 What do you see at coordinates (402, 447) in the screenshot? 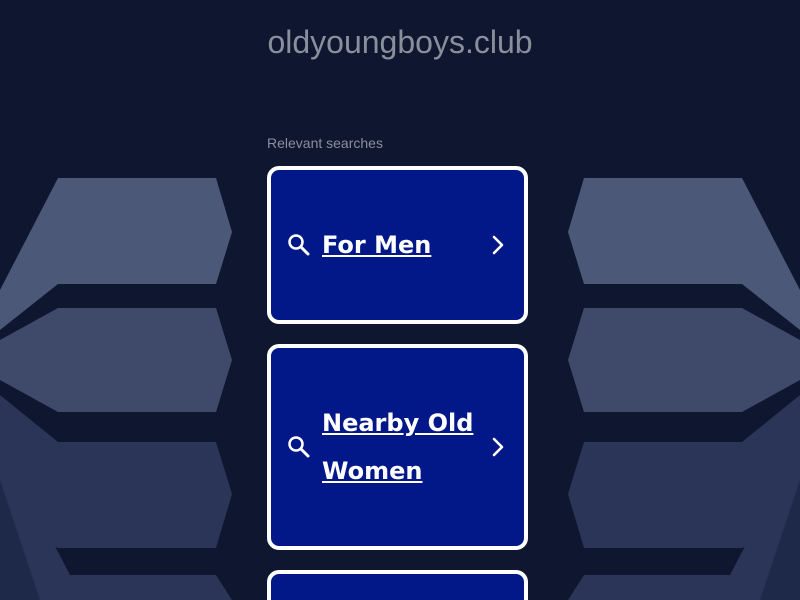
I see `search-result-label: Nearby Old Women` at bounding box center [402, 447].